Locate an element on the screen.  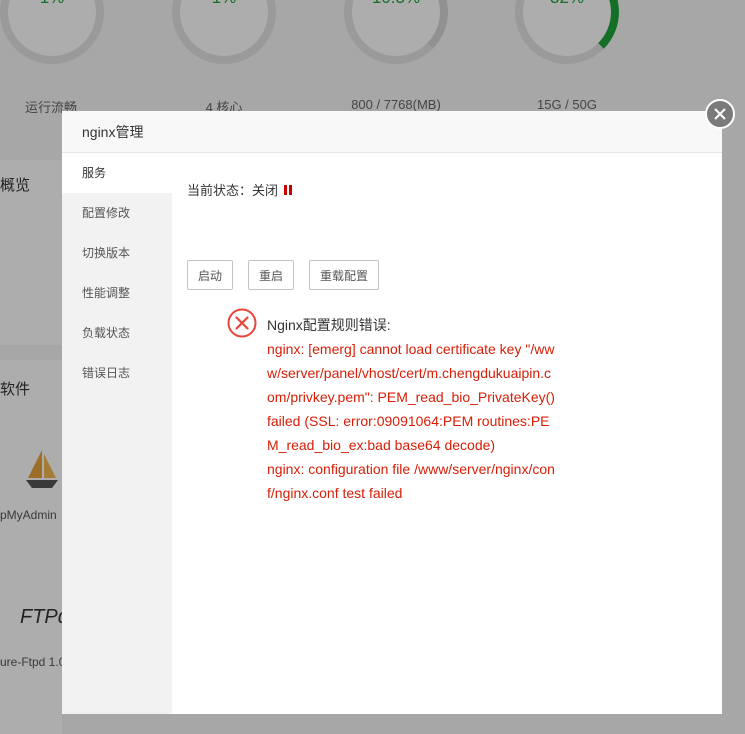
error-circle-x-icon is located at coordinates (242, 323).